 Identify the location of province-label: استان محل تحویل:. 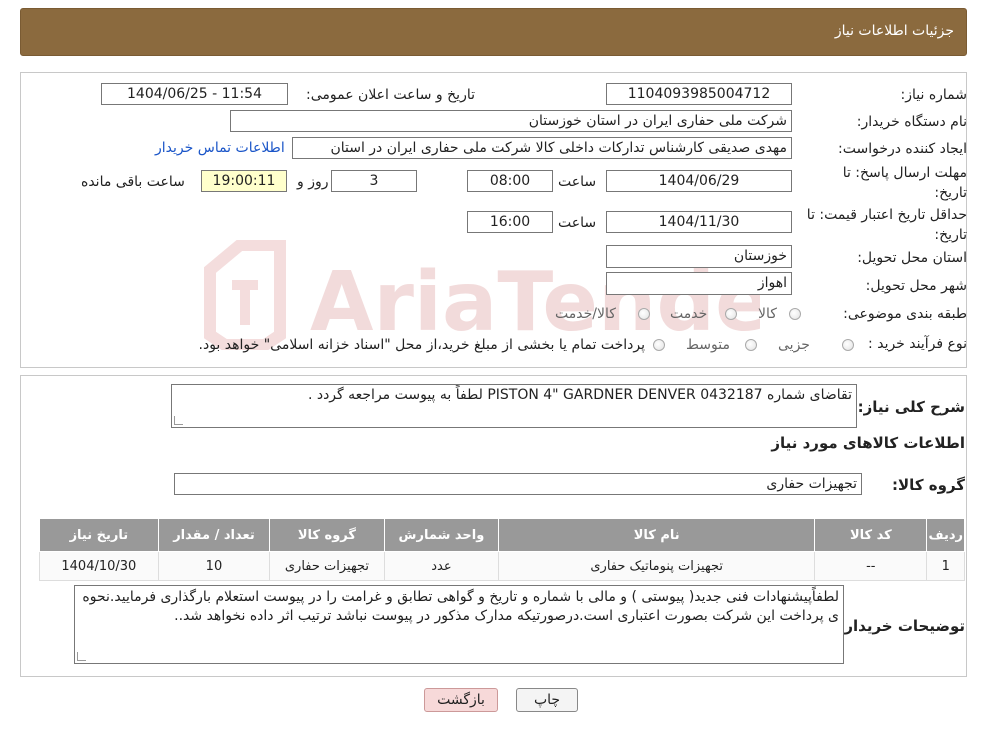
(912, 258).